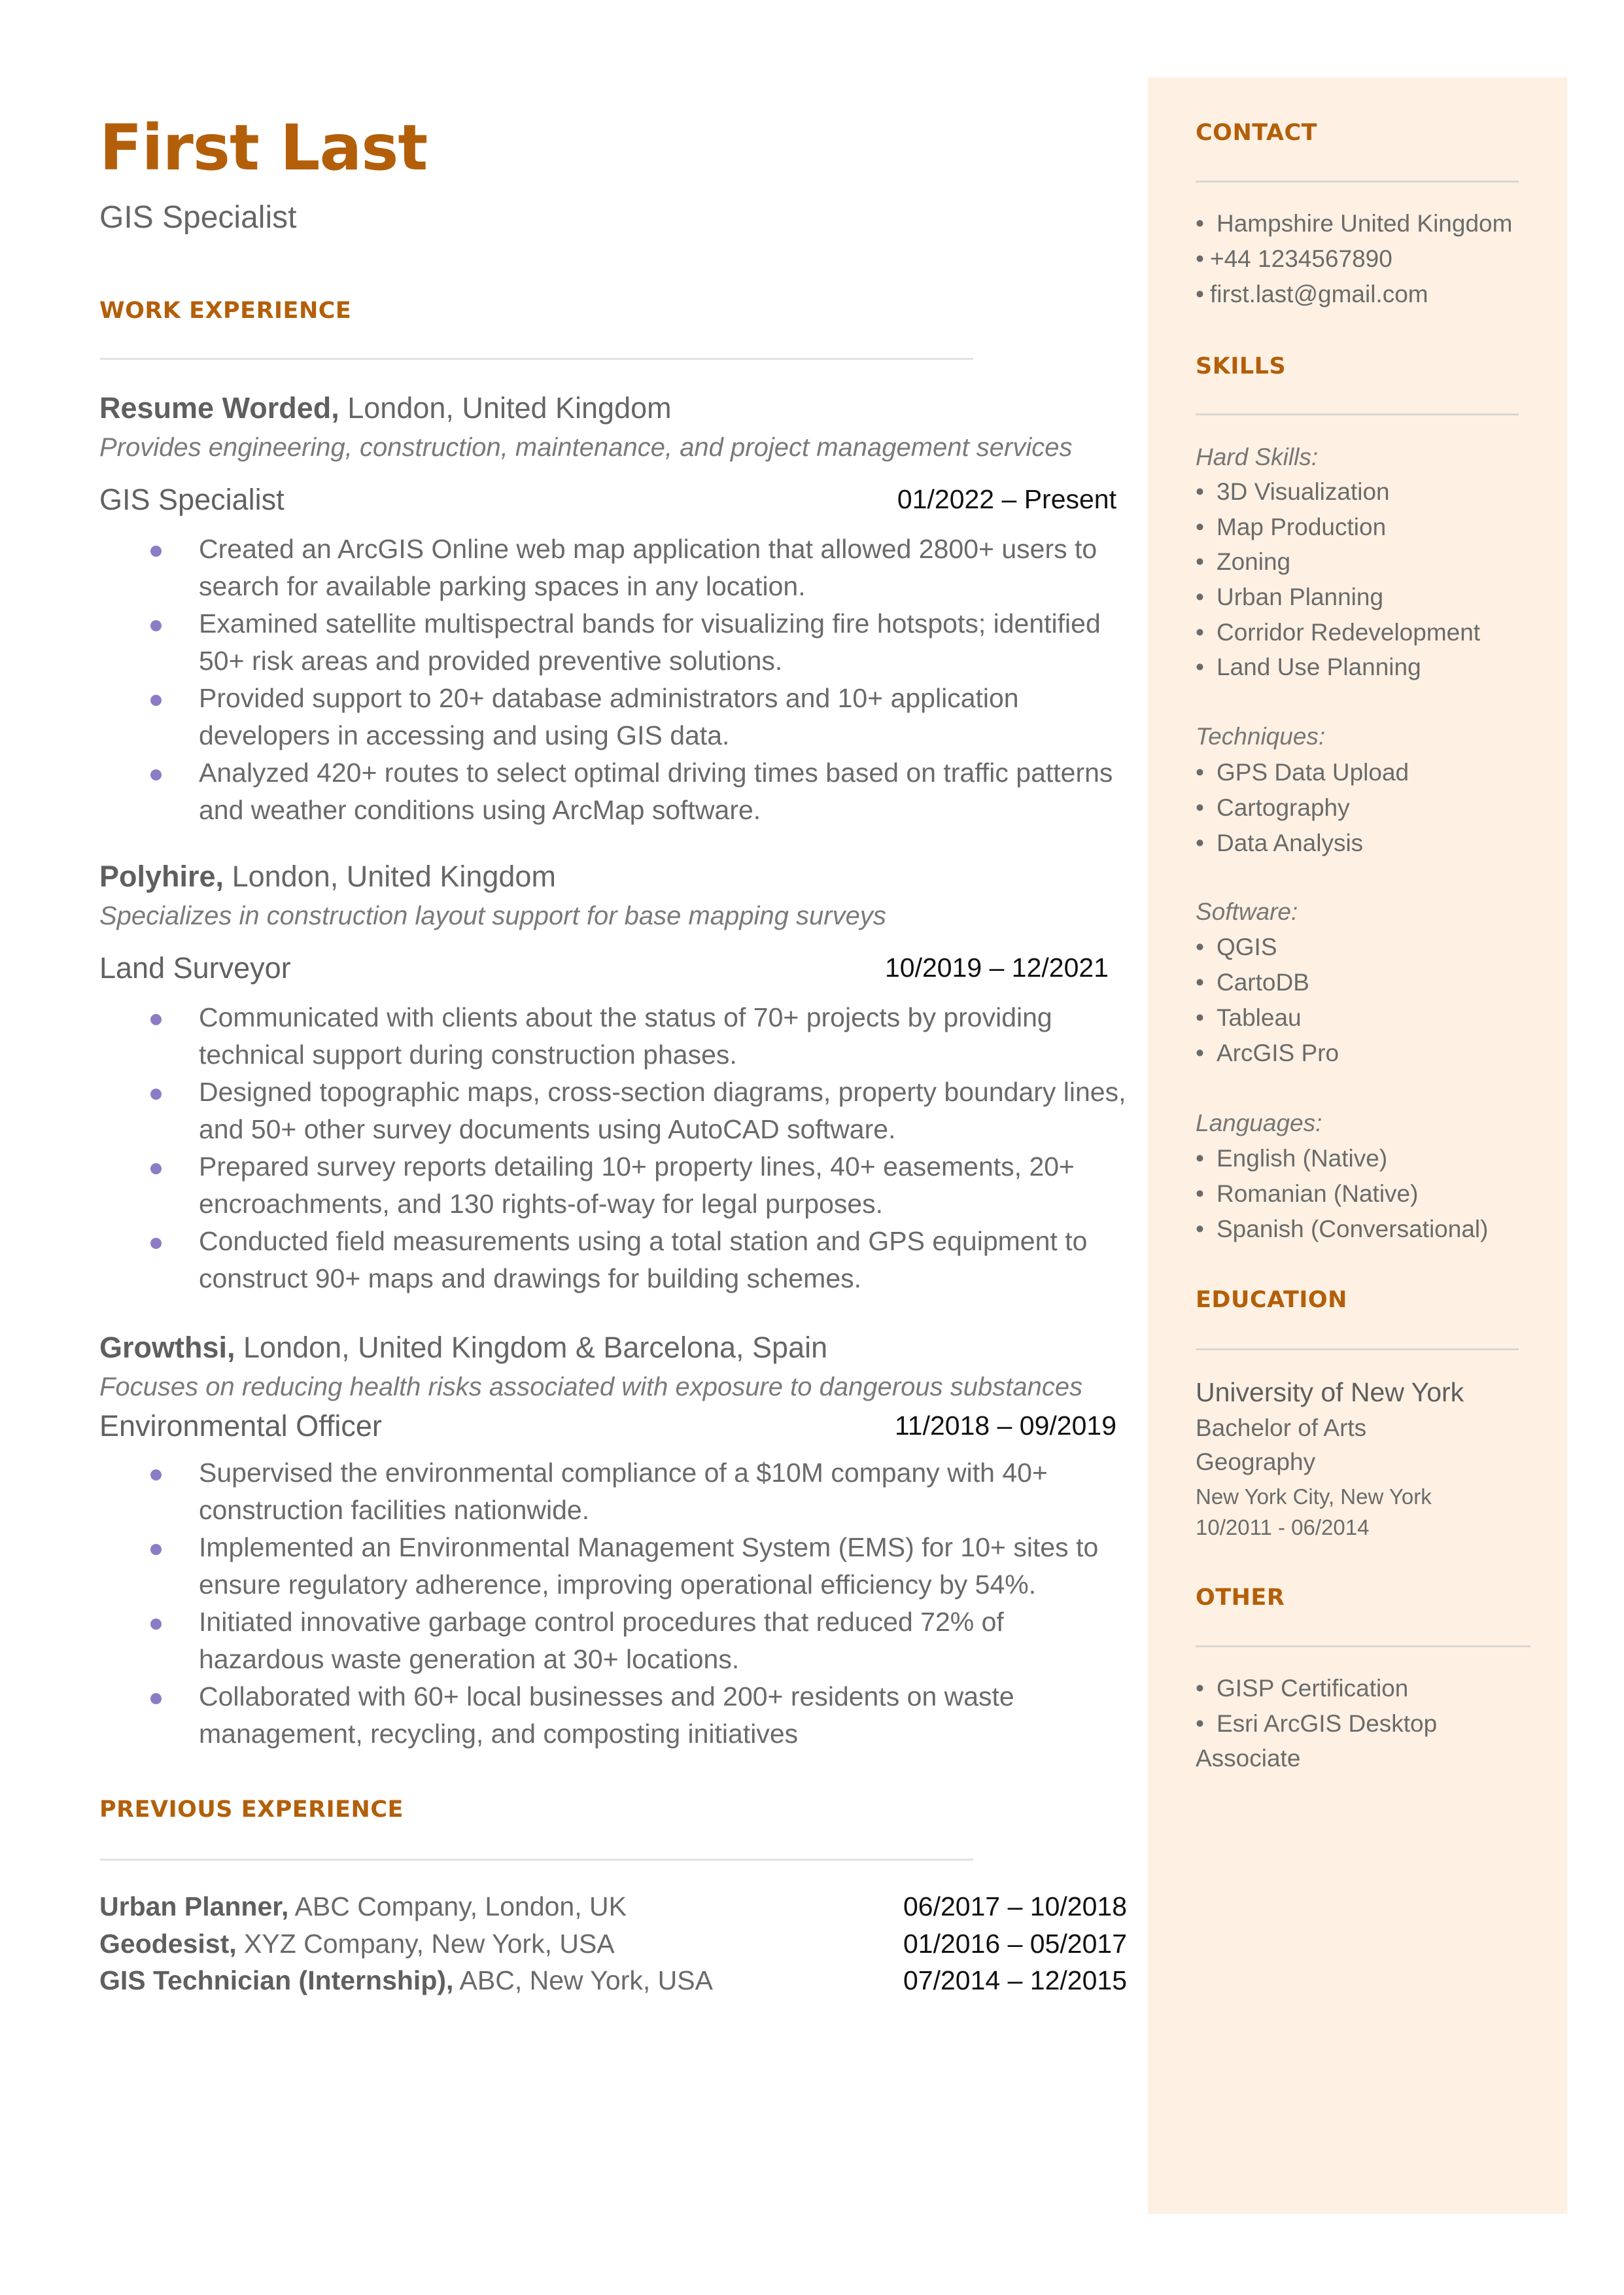 The width and height of the screenshot is (1624, 2295). Describe the element at coordinates (1256, 1461) in the screenshot. I see `education-field: Geography` at that location.